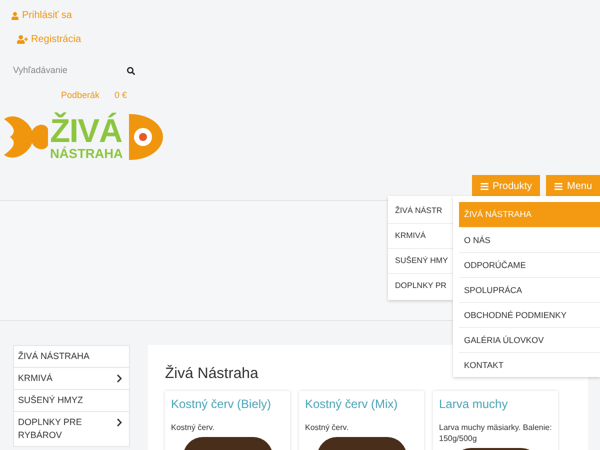 The image size is (600, 450). Describe the element at coordinates (71, 428) in the screenshot. I see `sidebar-item: DOPLNKY PRE RYBÁROV` at that location.